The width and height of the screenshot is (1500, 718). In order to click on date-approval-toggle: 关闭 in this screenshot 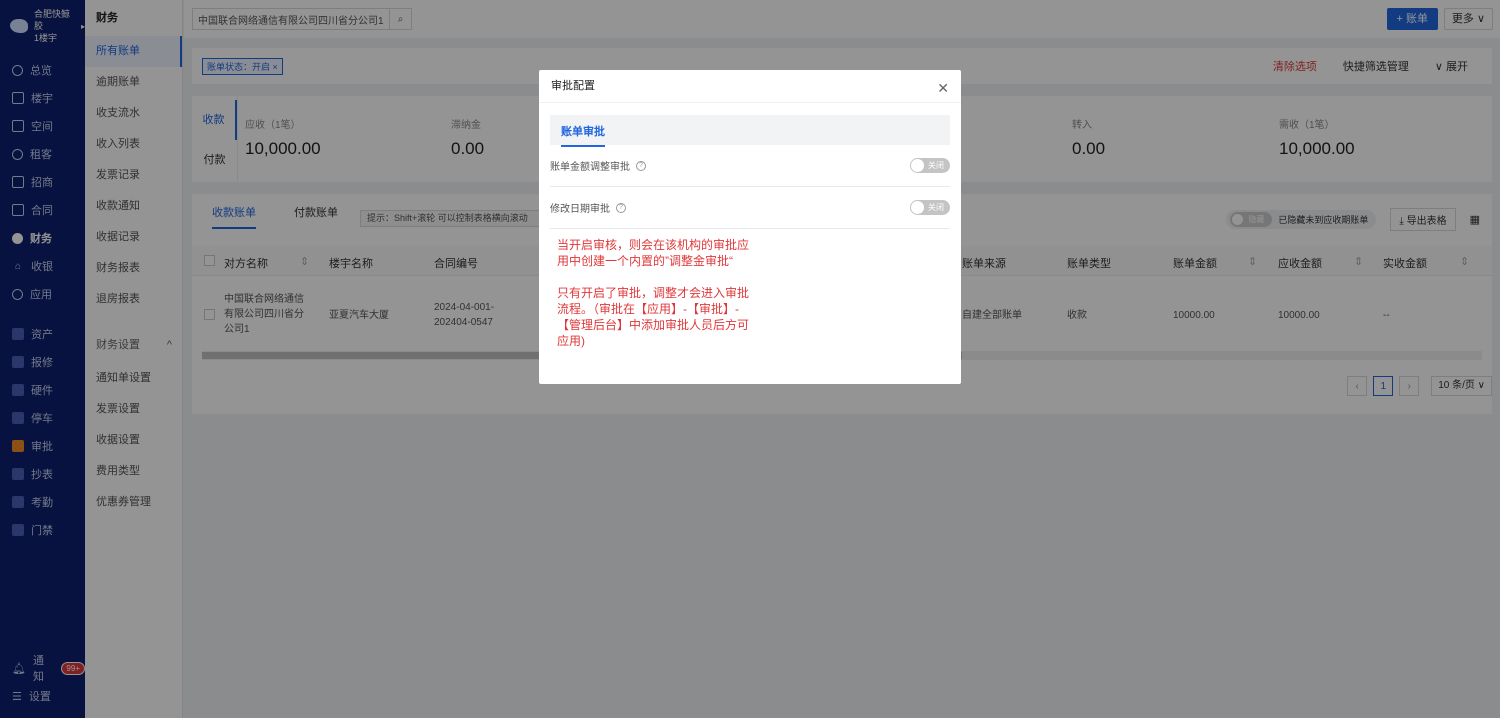, I will do `click(930, 207)`.